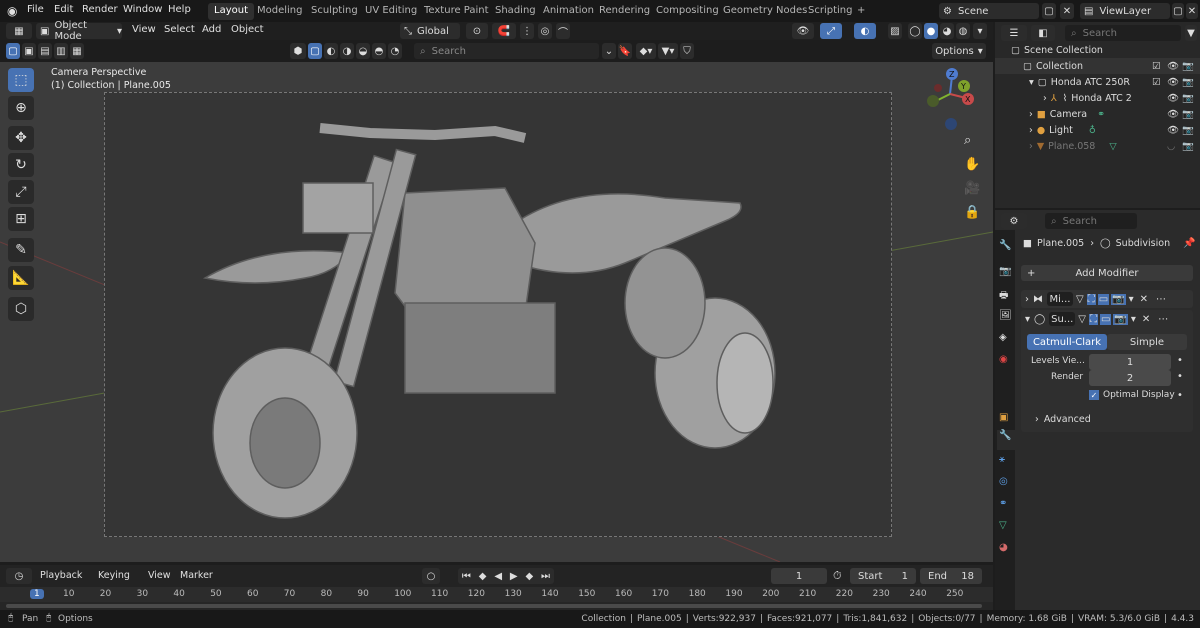 The image size is (1200, 628). What do you see at coordinates (1097, 146) in the screenshot?
I see `outliner-row-plane: › ▼ Plane.058 ▽ ◡ 📷` at bounding box center [1097, 146].